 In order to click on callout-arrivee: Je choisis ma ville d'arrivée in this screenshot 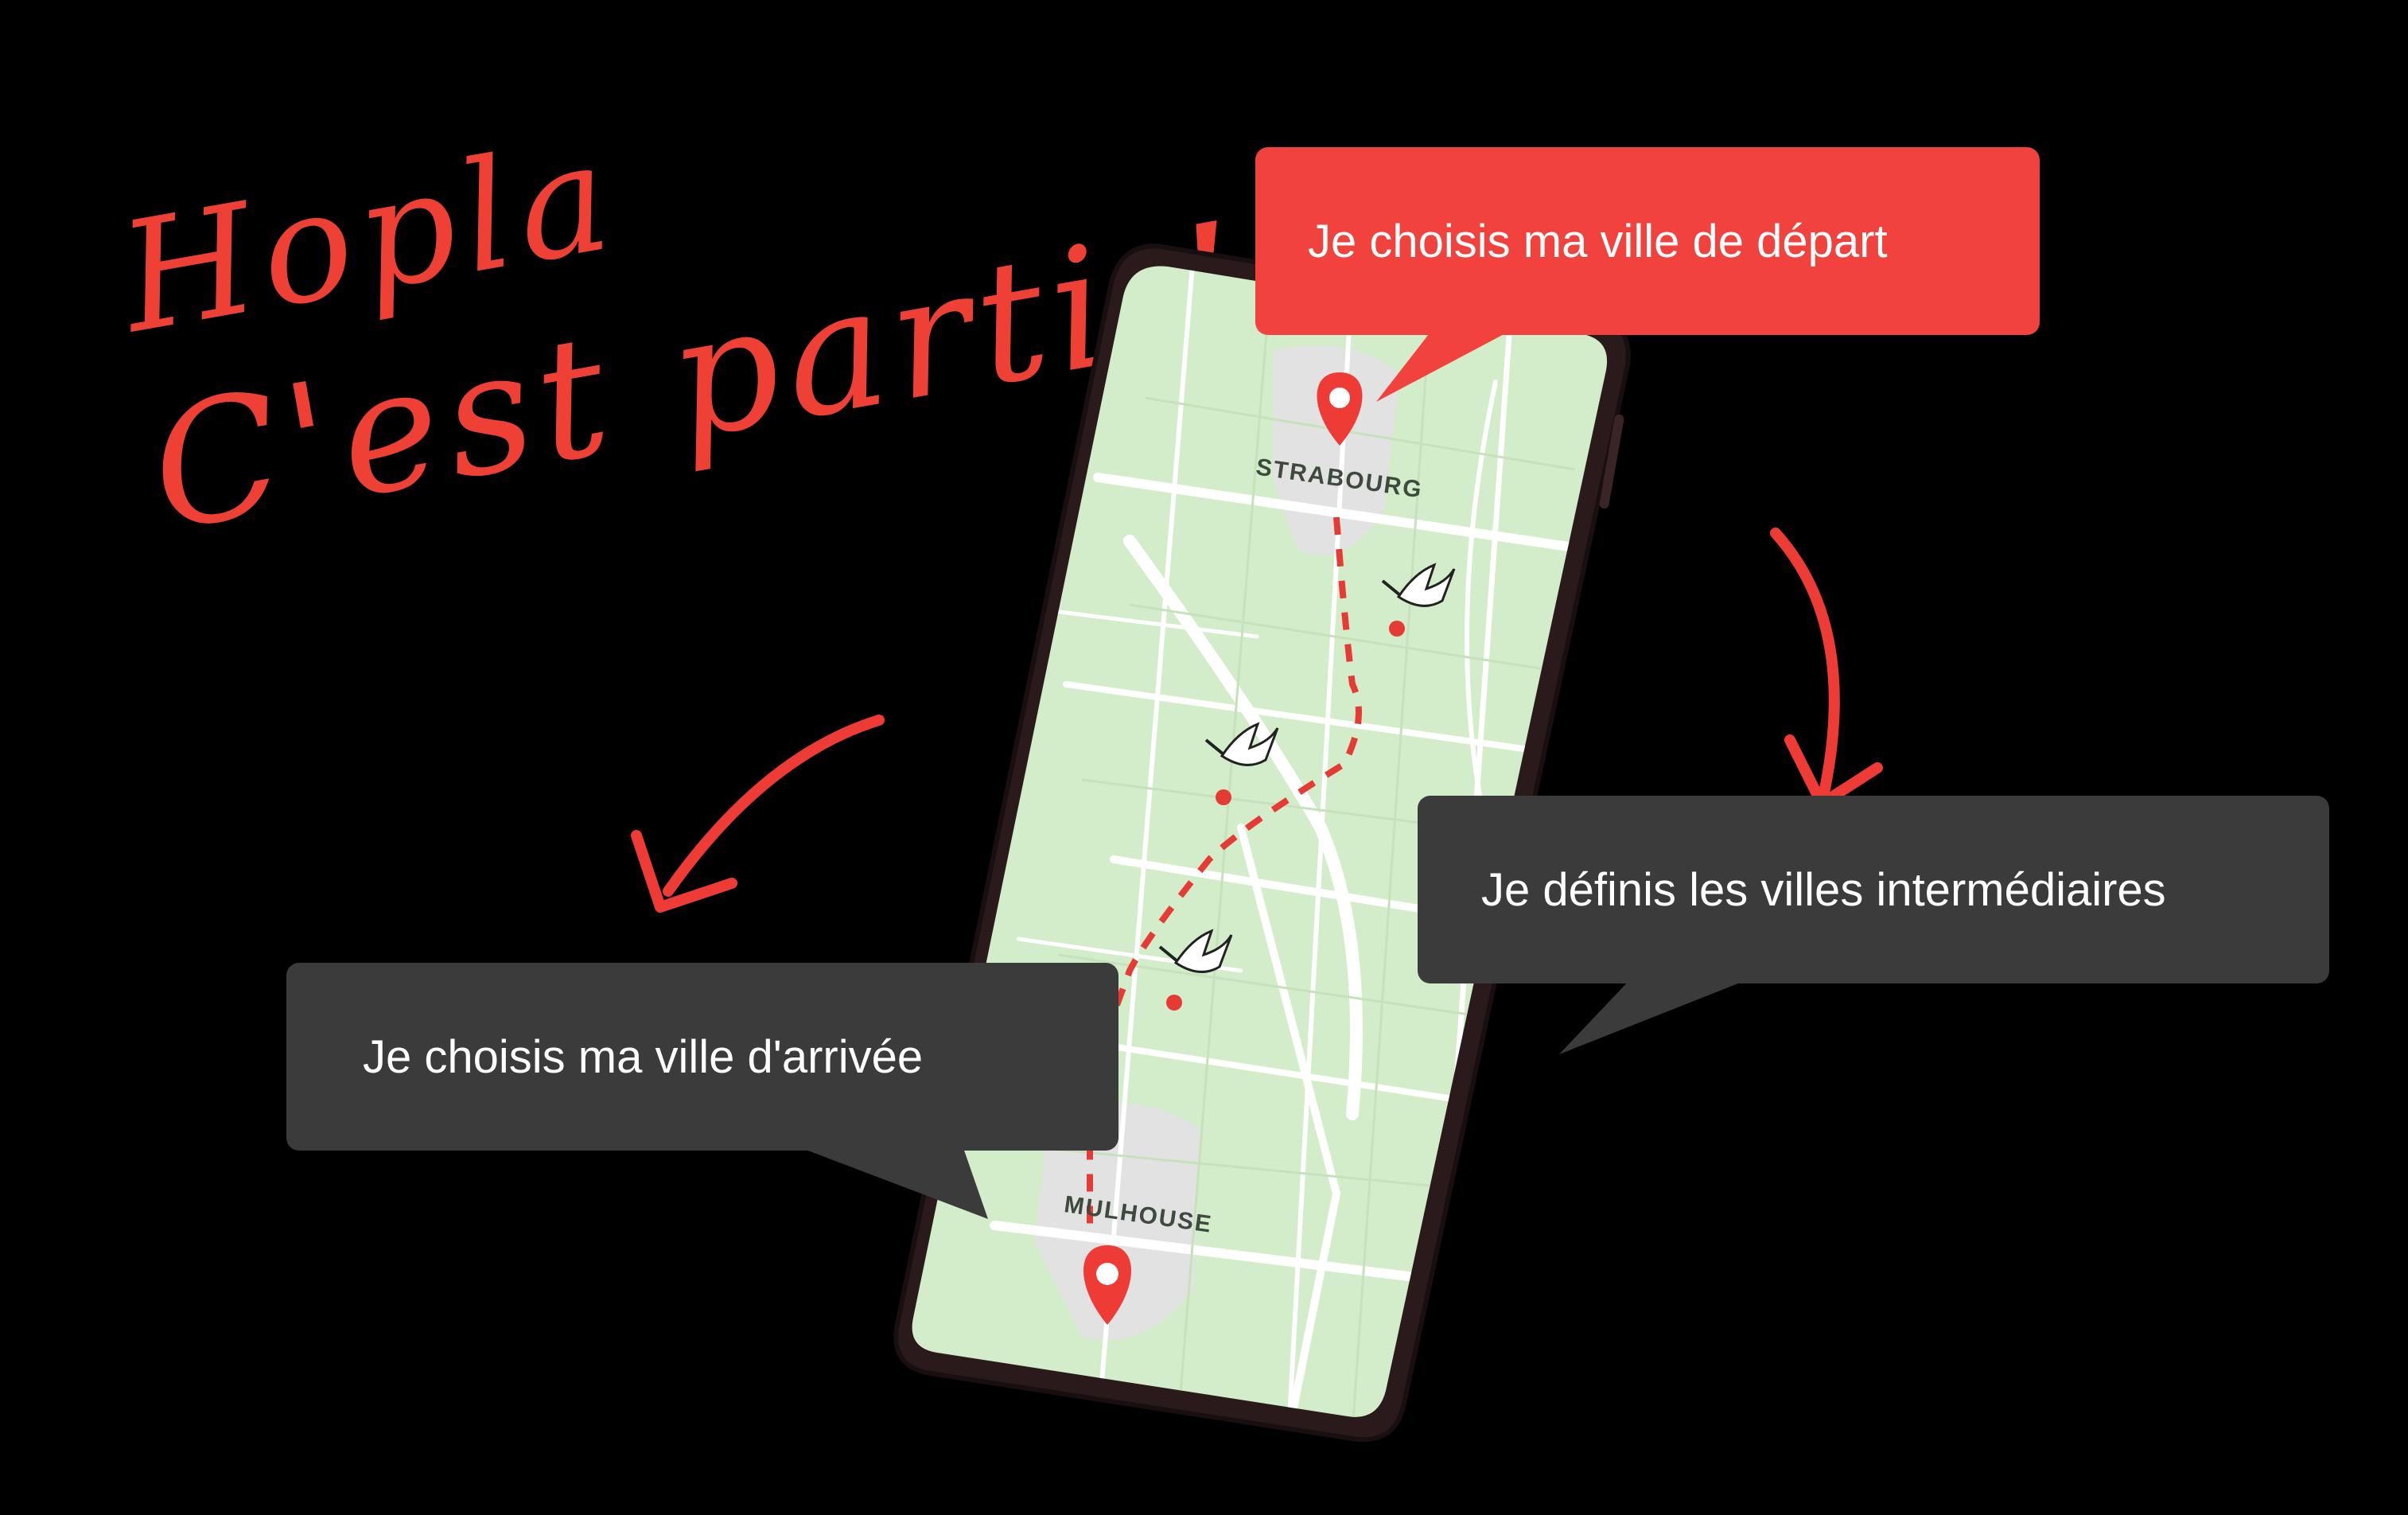, I will do `click(702, 1057)`.